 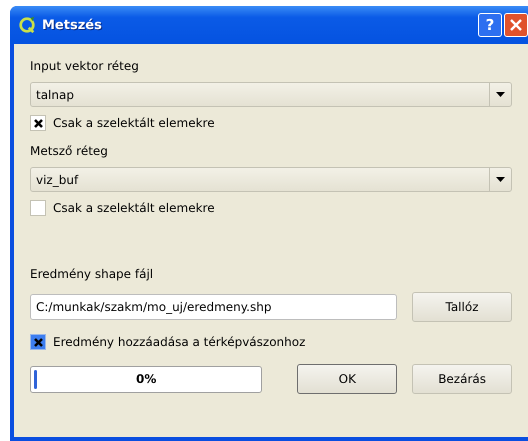 I want to click on help-button: ?, so click(x=490, y=25).